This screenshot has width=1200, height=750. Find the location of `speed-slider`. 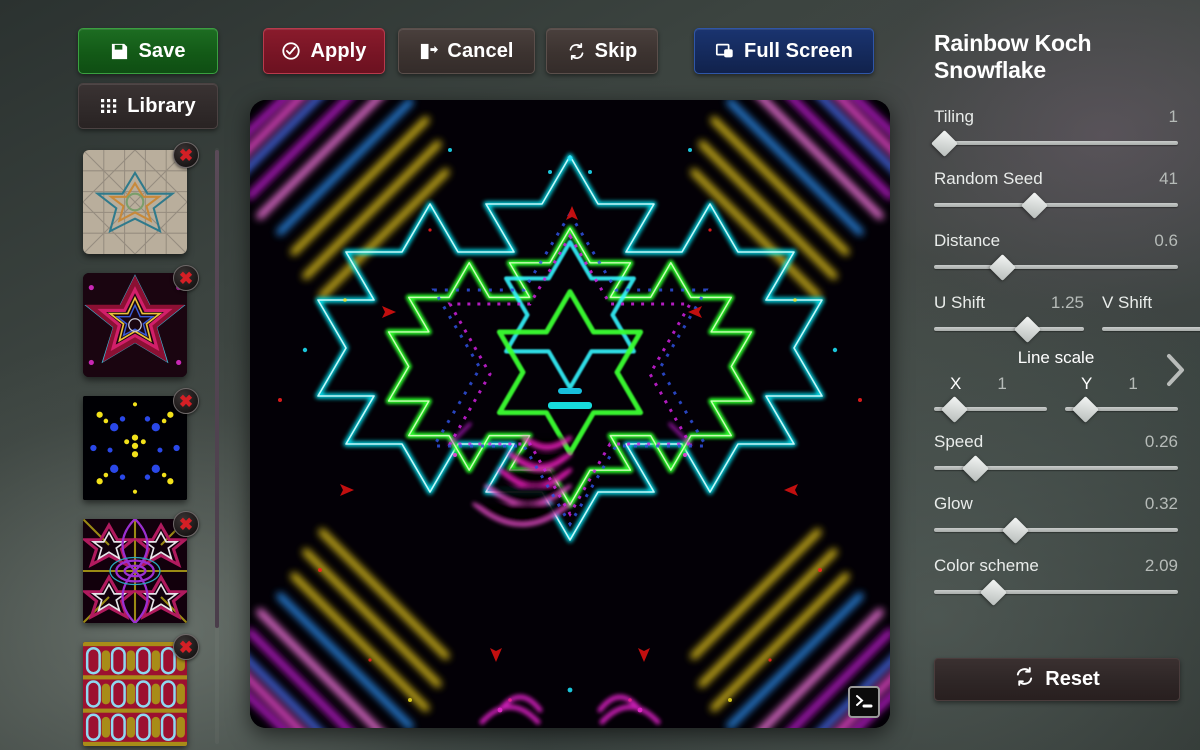

speed-slider is located at coordinates (1056, 468).